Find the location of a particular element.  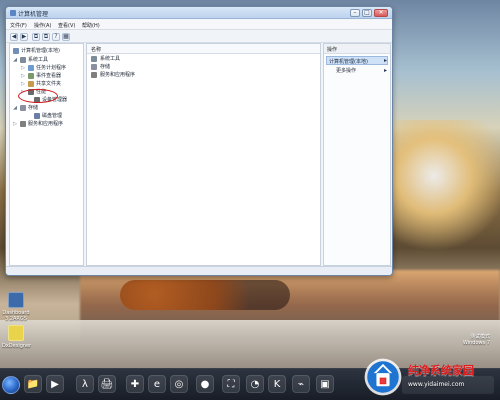

watermark-url: www.yidaimei.com is located at coordinates (436, 384).